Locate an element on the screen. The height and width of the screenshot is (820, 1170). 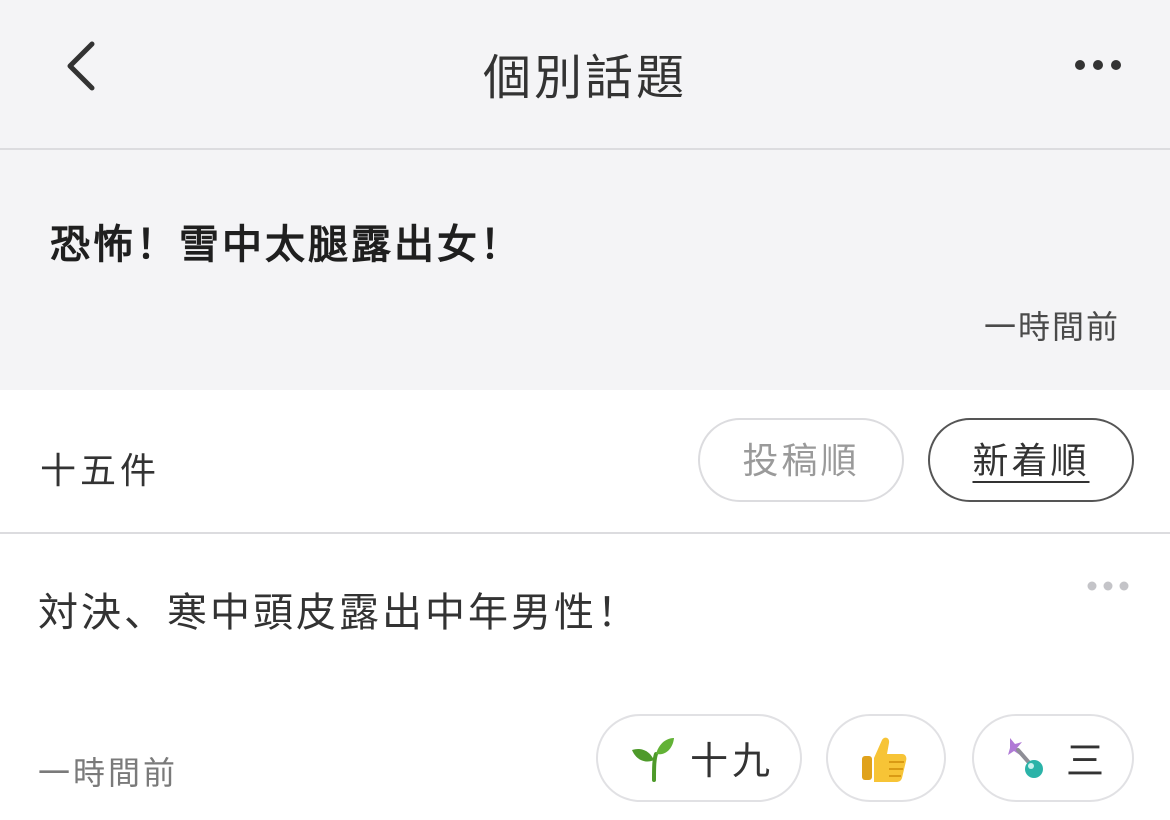
sort-by-newest-button: 新着順 is located at coordinates (1031, 460).